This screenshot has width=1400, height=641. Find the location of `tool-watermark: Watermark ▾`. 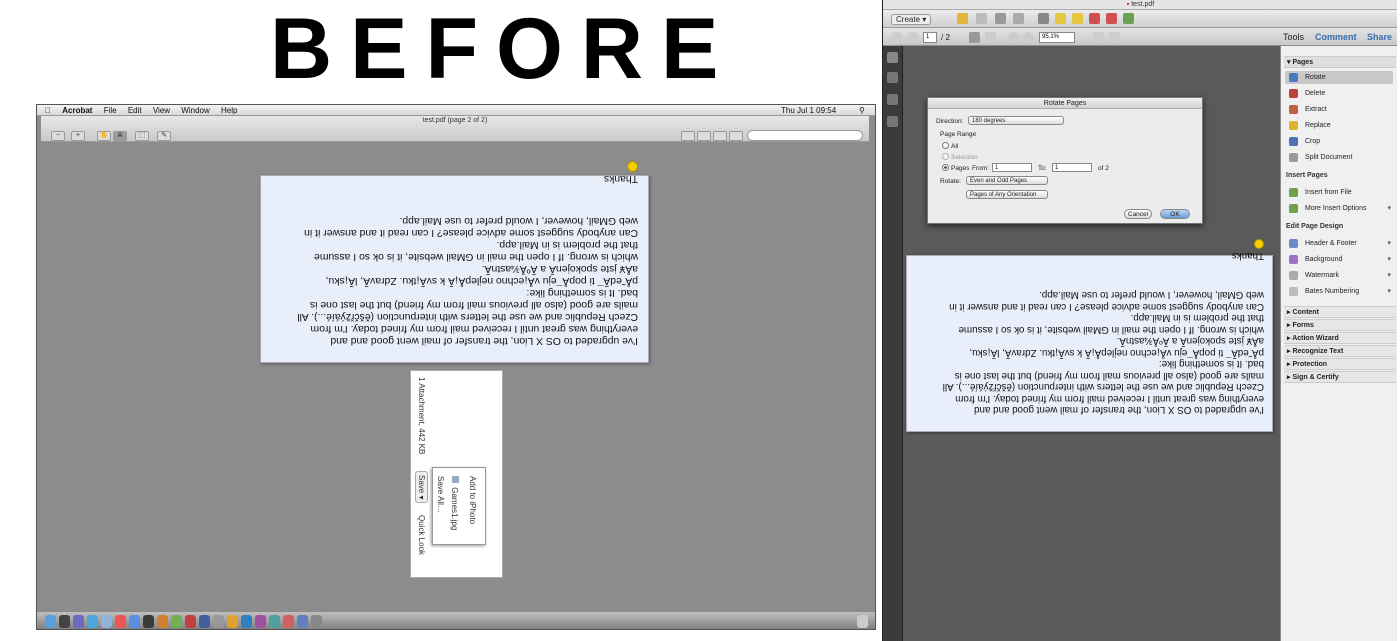

tool-watermark: Watermark ▾ is located at coordinates (1339, 275).